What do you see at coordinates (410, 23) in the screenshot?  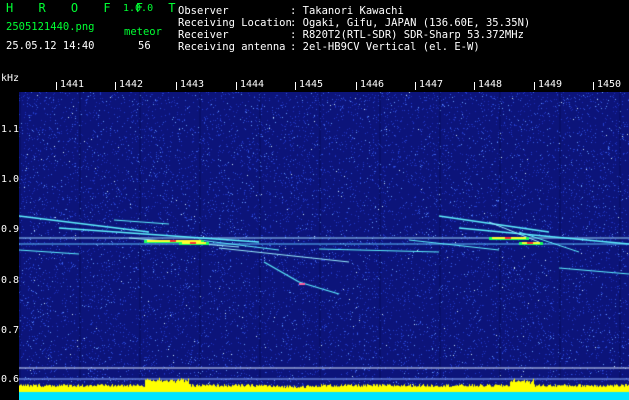 I see `location-value: : Ogaki, Gifu, JAPAN (136.60E, 35.35N)` at bounding box center [410, 23].